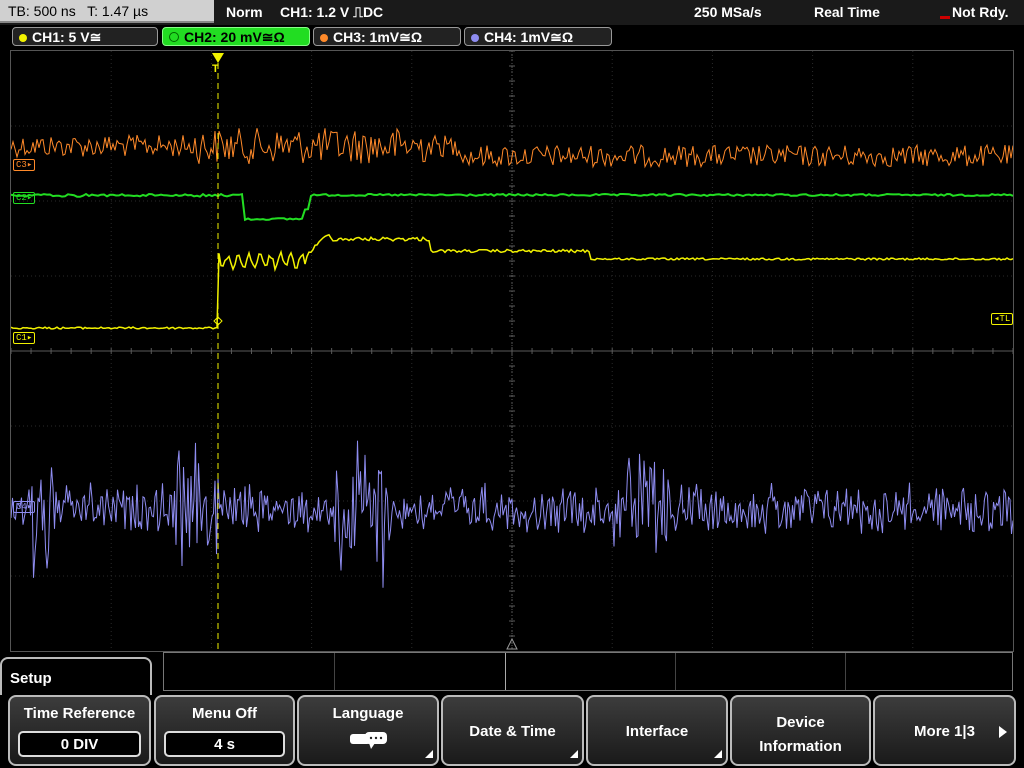 This screenshot has height=768, width=1024. What do you see at coordinates (1003, 732) in the screenshot?
I see `play-arrow-icon` at bounding box center [1003, 732].